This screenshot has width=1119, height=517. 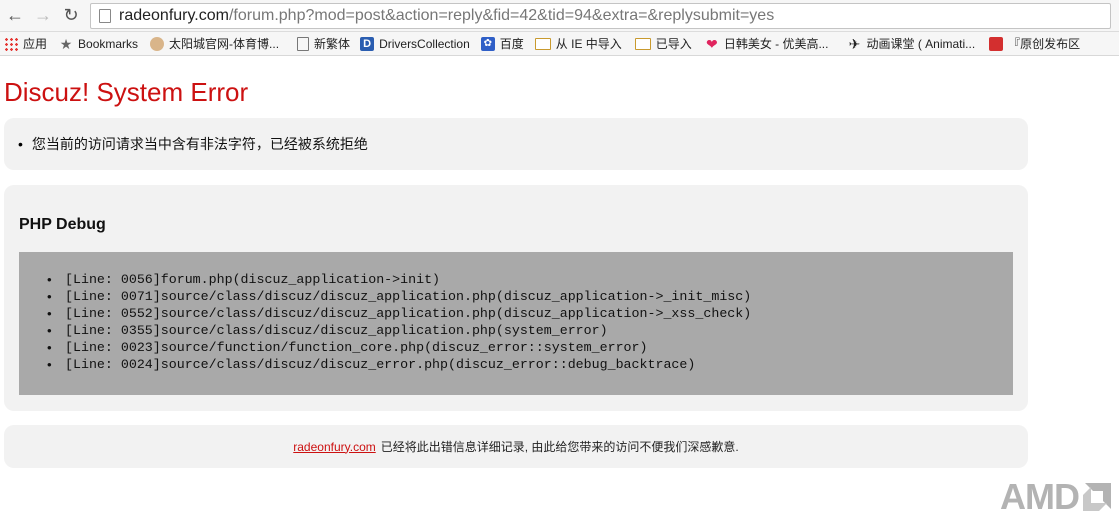 What do you see at coordinates (996, 43) in the screenshot?
I see `red-site-icon` at bounding box center [996, 43].